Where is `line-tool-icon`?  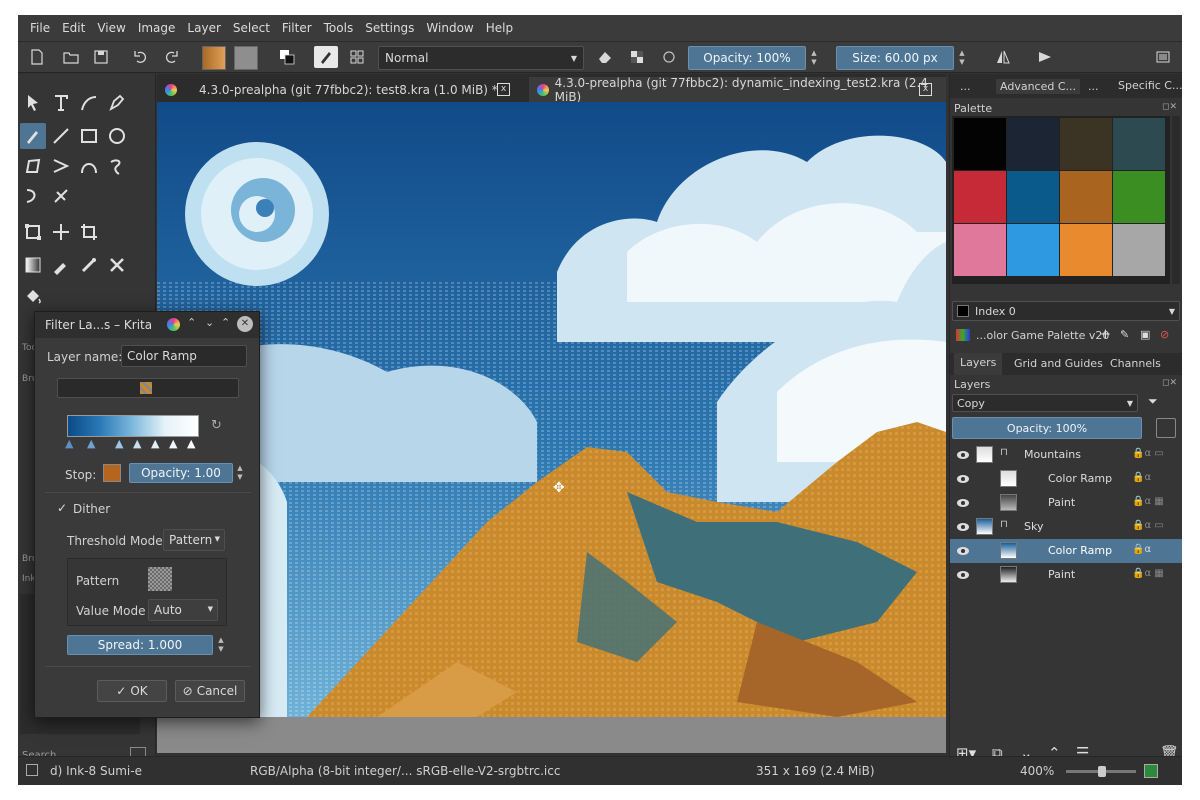
line-tool-icon is located at coordinates (61, 136).